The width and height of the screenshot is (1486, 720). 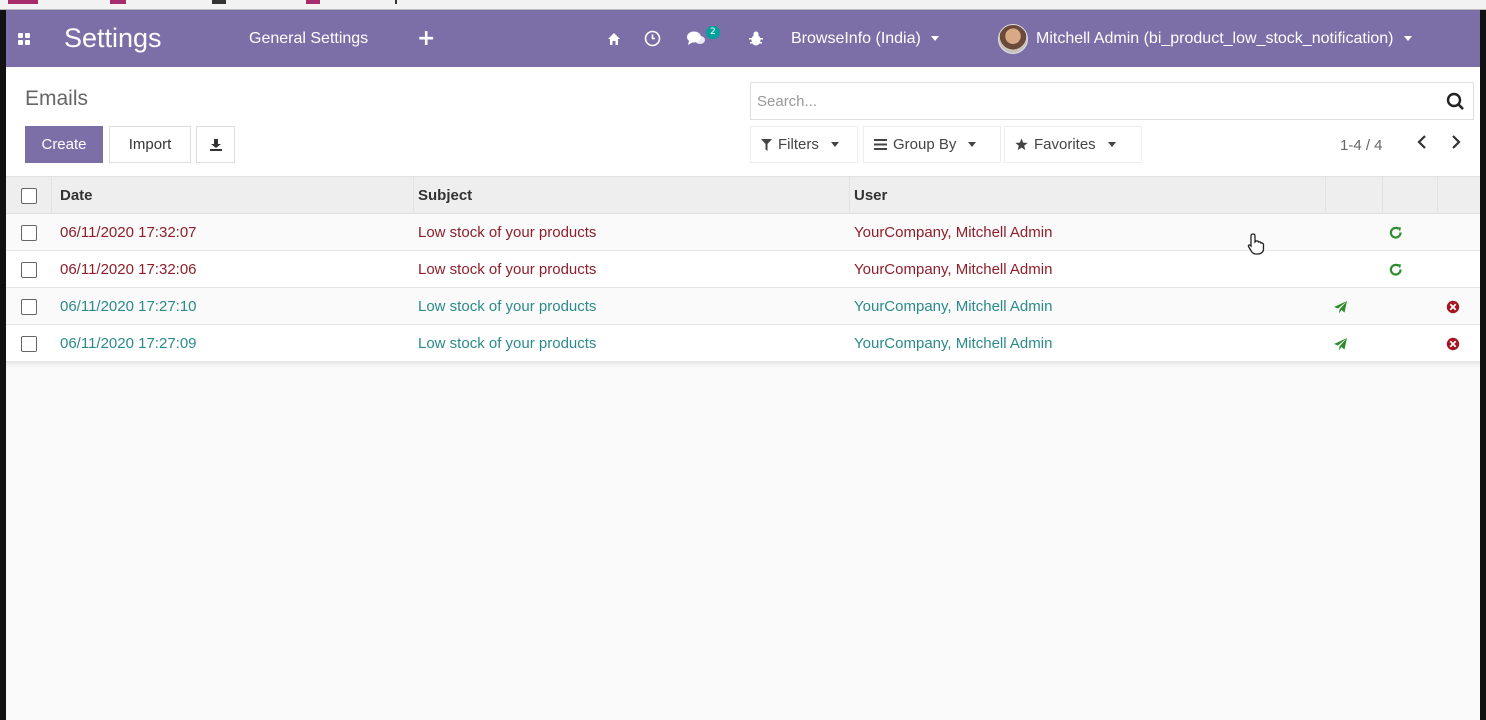 I want to click on list-bottom-shadow, so click(x=743, y=365).